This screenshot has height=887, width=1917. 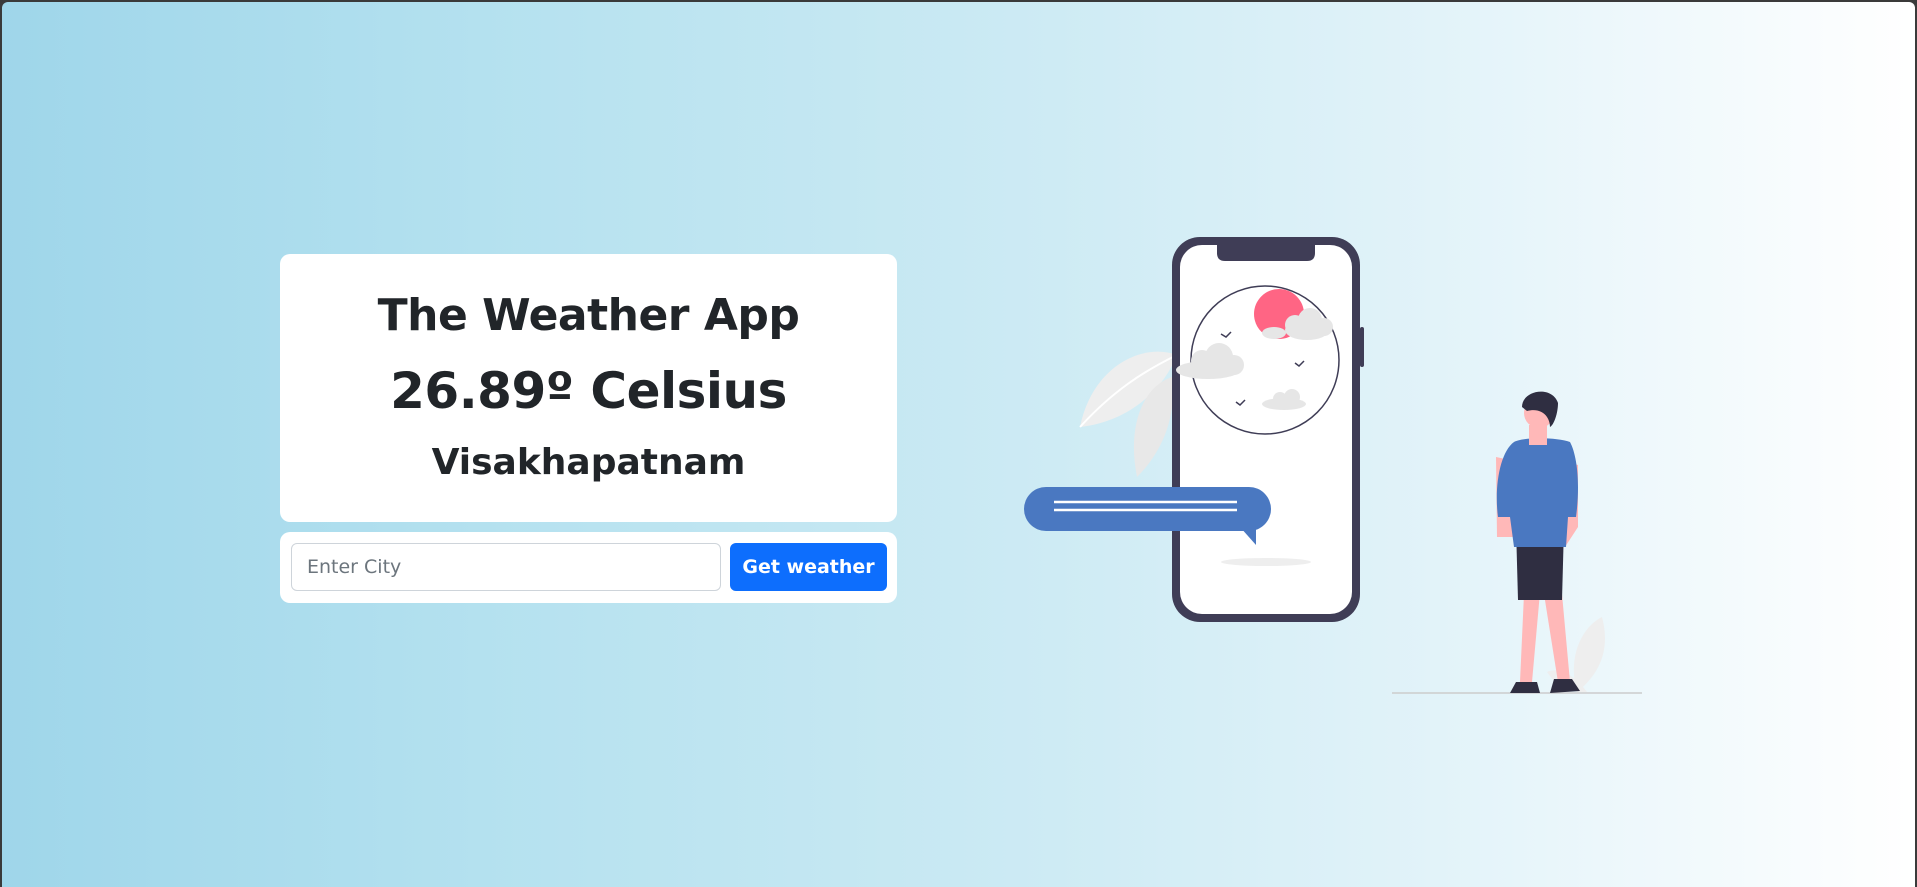 I want to click on city-input, so click(x=506, y=567).